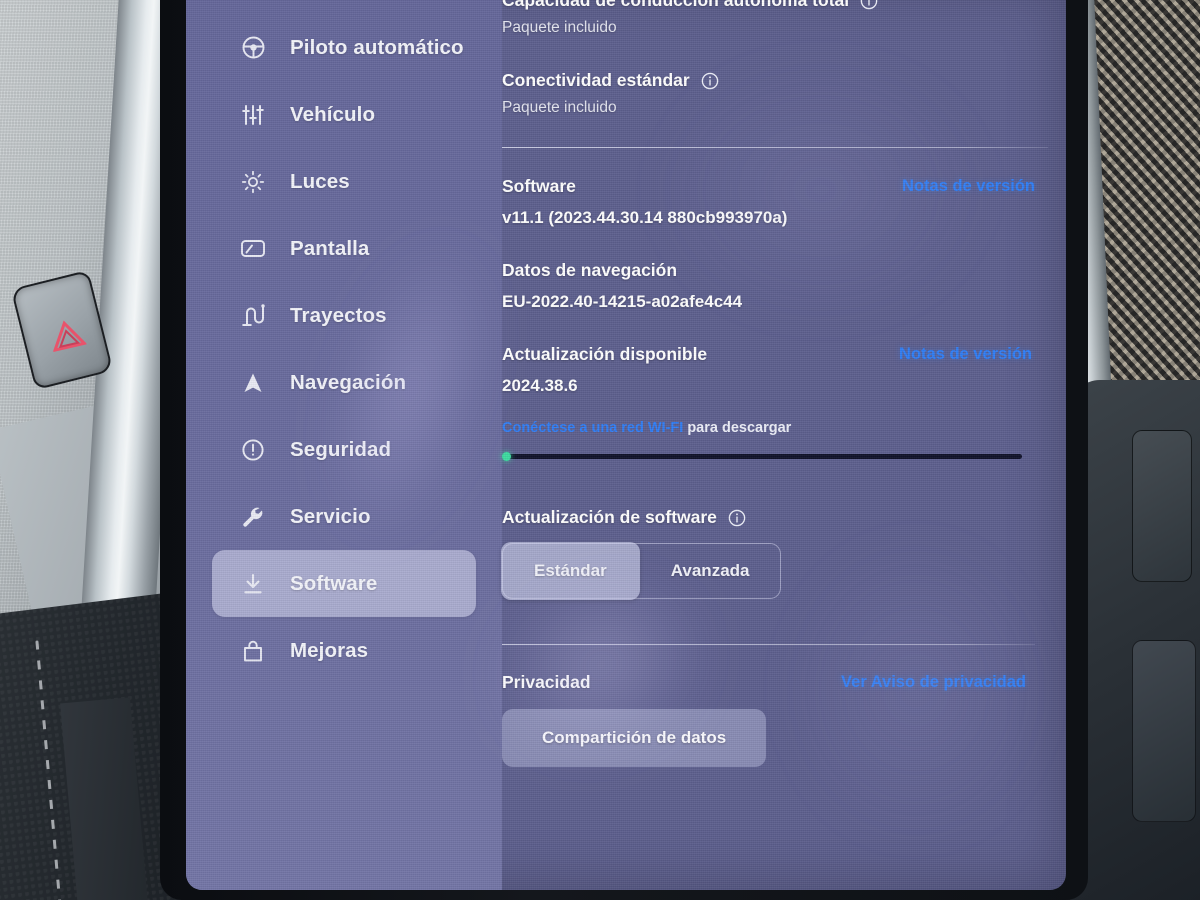 This screenshot has width=1200, height=900. What do you see at coordinates (590, 270) in the screenshot?
I see `nav-data-title: Datos de navegación` at bounding box center [590, 270].